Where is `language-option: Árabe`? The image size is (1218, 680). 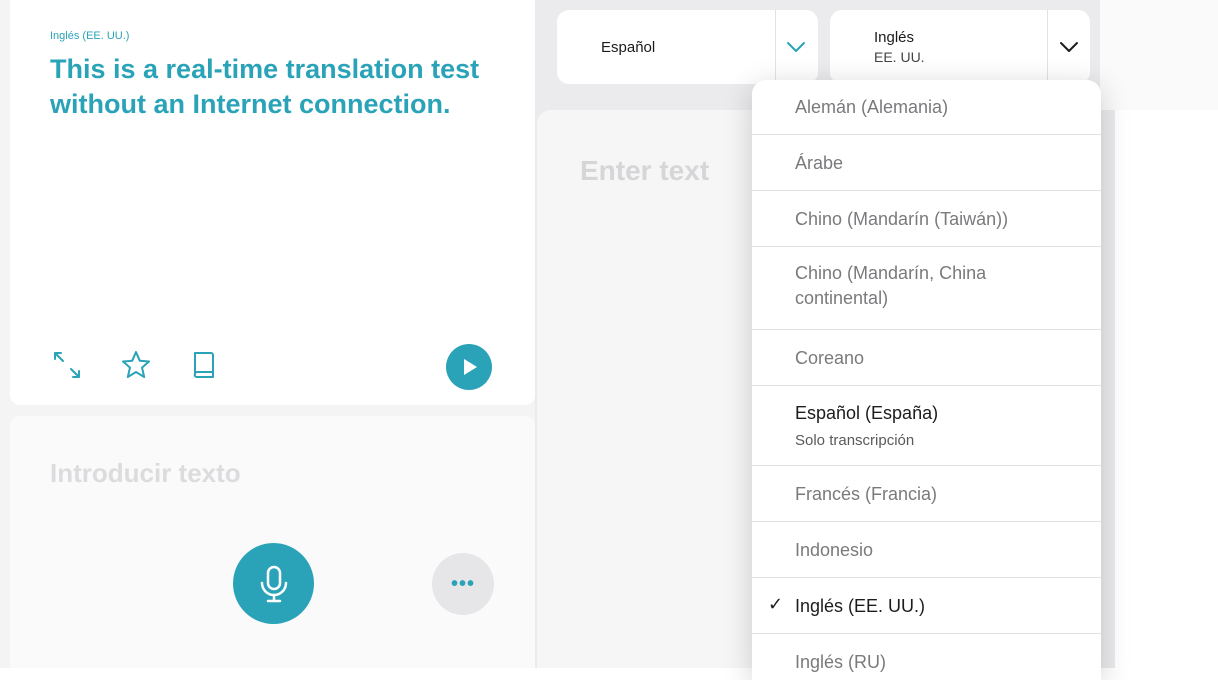 language-option: Árabe is located at coordinates (926, 163).